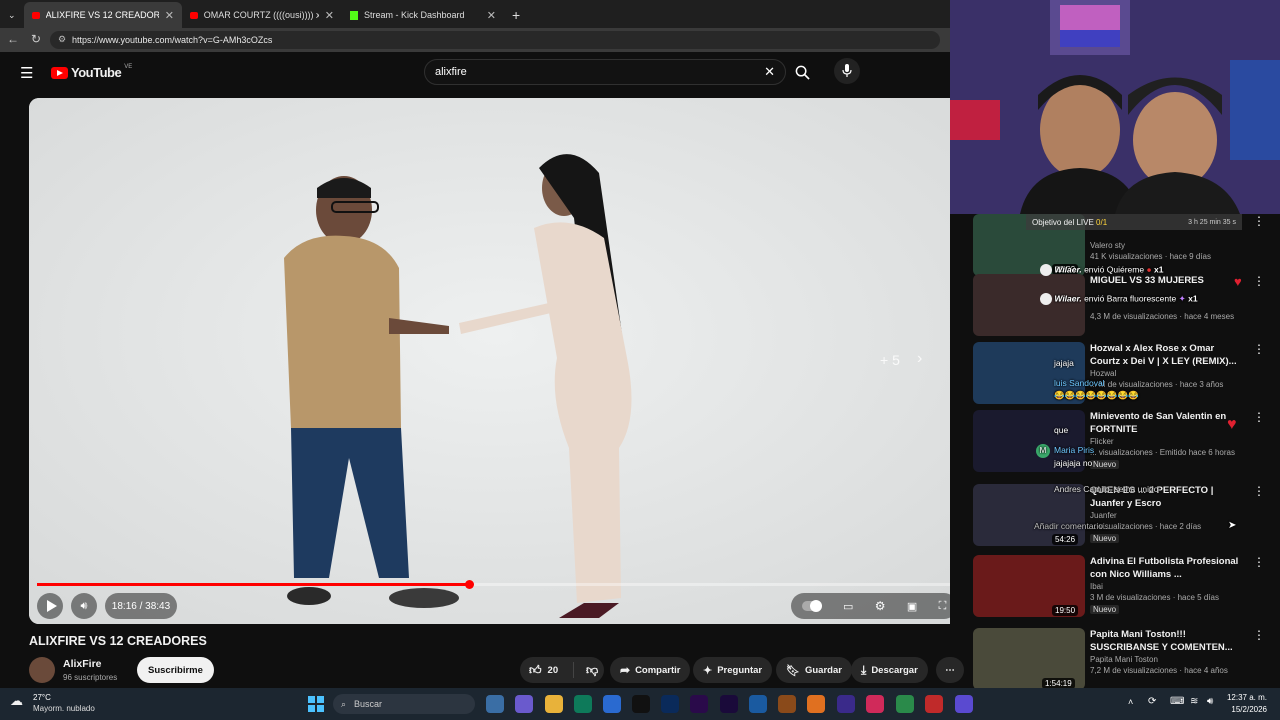 The height and width of the screenshot is (720, 1280). I want to click on after-effects-icon, so click(729, 704).